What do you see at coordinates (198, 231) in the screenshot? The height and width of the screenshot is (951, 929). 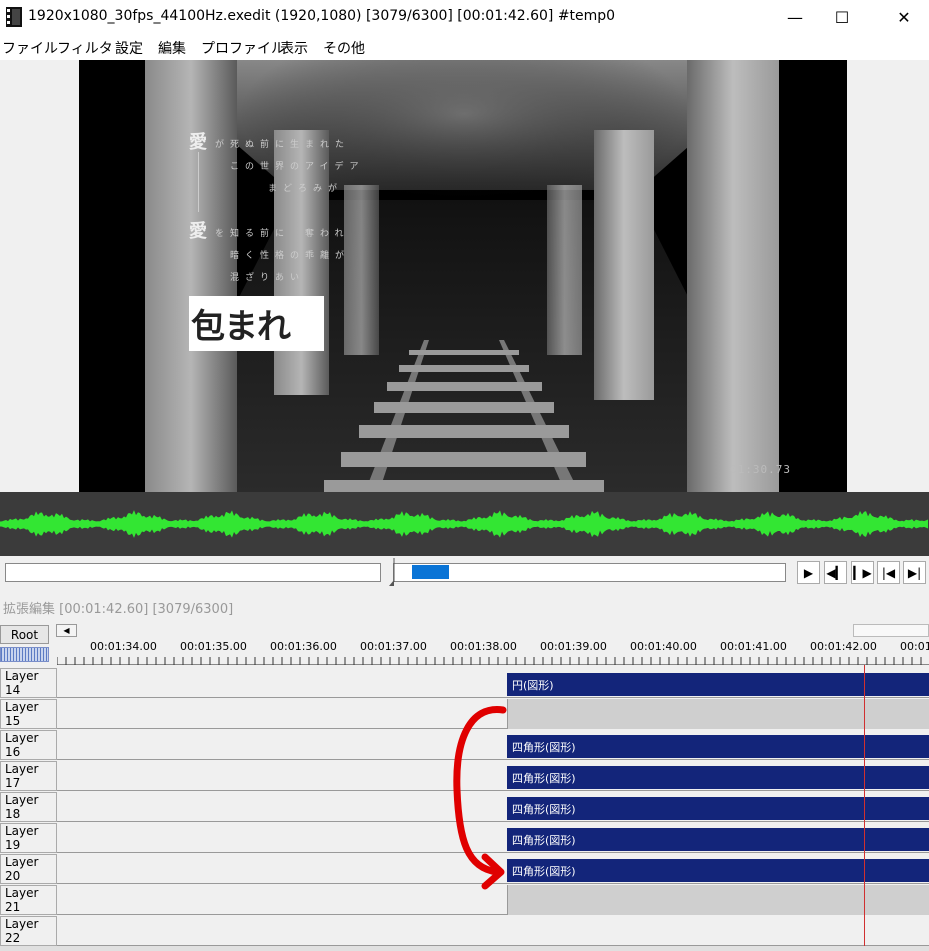 I see `lyric-glyph-2: 愛` at bounding box center [198, 231].